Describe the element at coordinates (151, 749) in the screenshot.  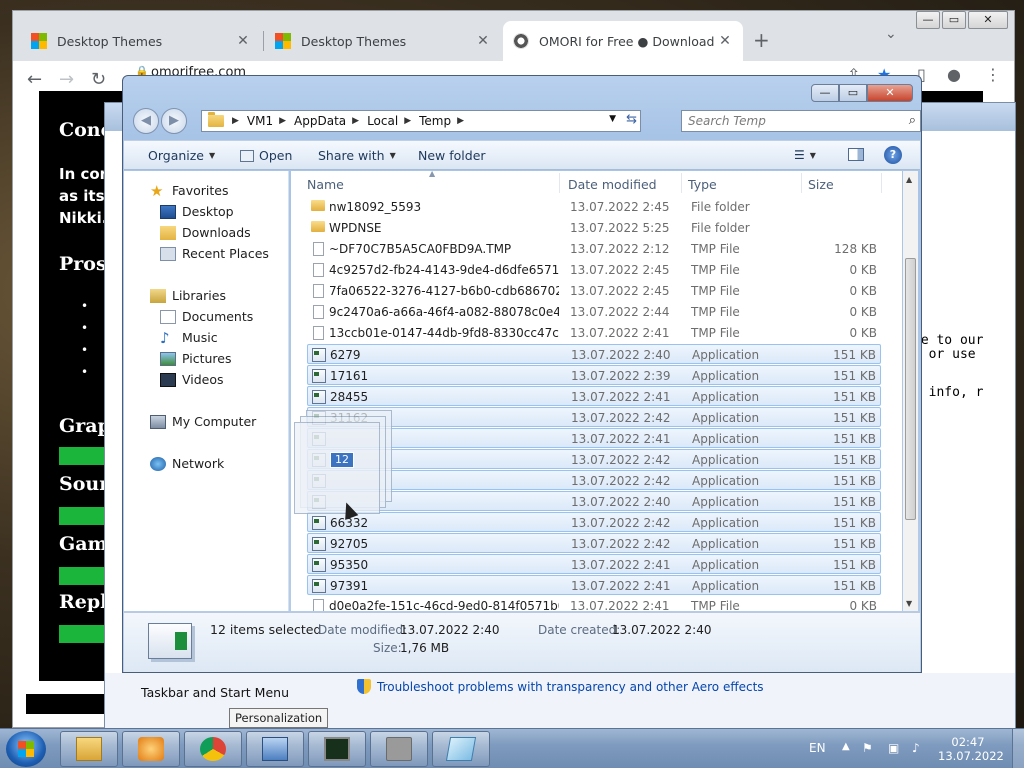
I see `taskbar-media-player` at that location.